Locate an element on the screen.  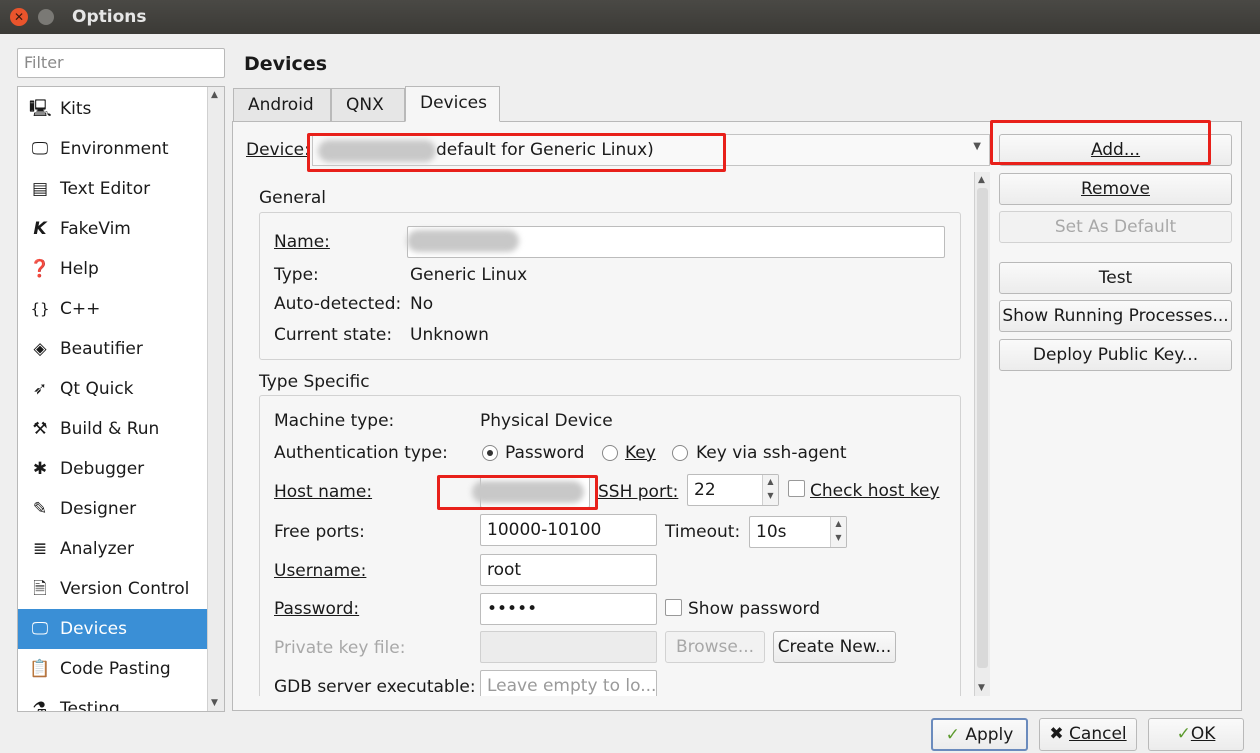
set-as-default-button: Set As Default is located at coordinates (1115, 227).